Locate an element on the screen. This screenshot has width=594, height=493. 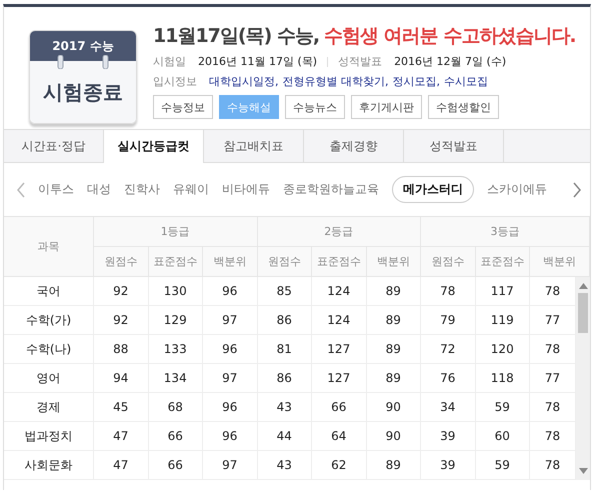
tab: 실시간등급컷 is located at coordinates (154, 146).